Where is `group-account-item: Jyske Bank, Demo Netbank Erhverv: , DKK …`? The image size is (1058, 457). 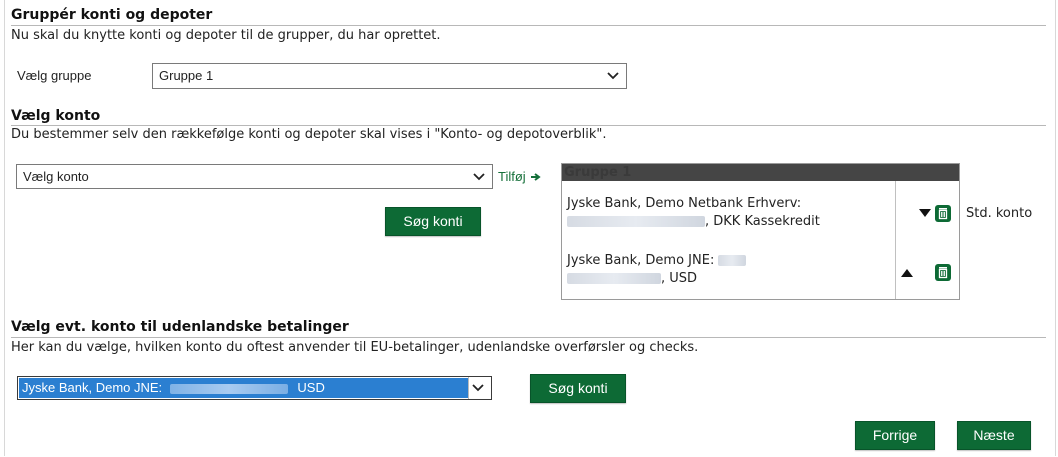 group-account-item: Jyske Bank, Demo Netbank Erhverv: , DKK … is located at coordinates (693, 213).